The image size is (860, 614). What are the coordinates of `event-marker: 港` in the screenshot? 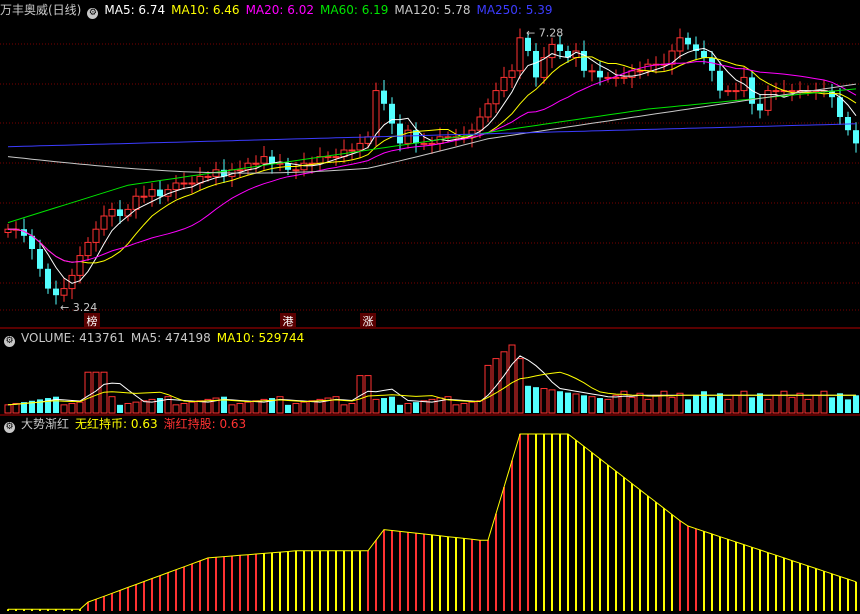 It's located at (288, 321).